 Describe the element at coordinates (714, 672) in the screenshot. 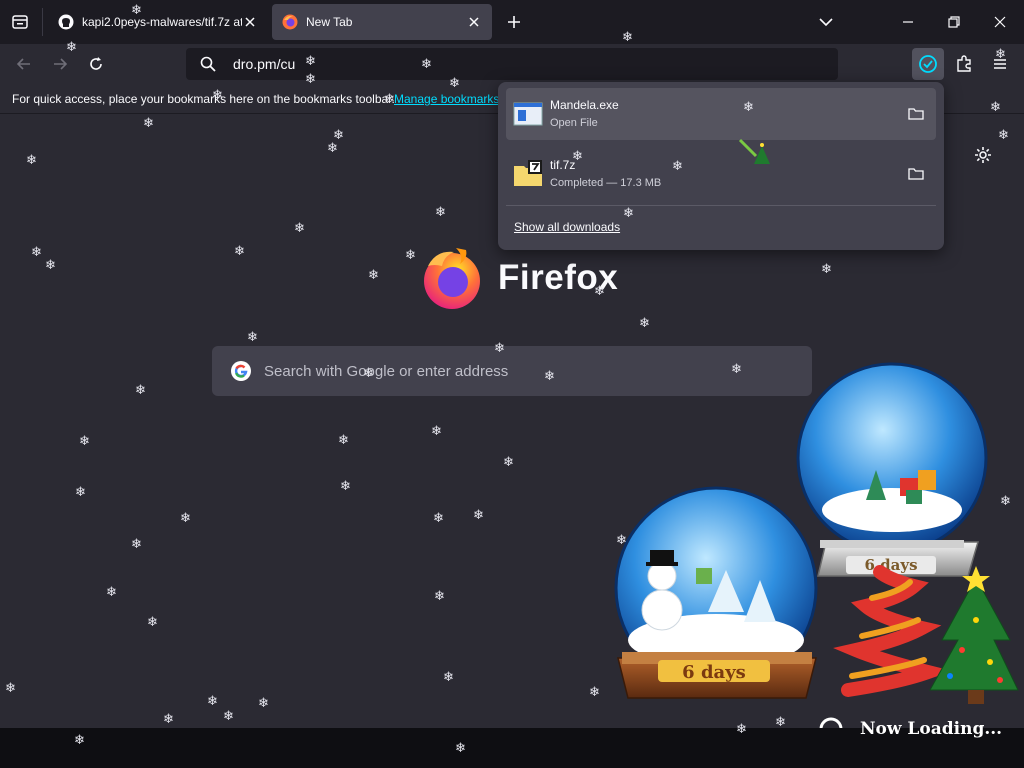

I see `globe-left-label: 6 days` at that location.